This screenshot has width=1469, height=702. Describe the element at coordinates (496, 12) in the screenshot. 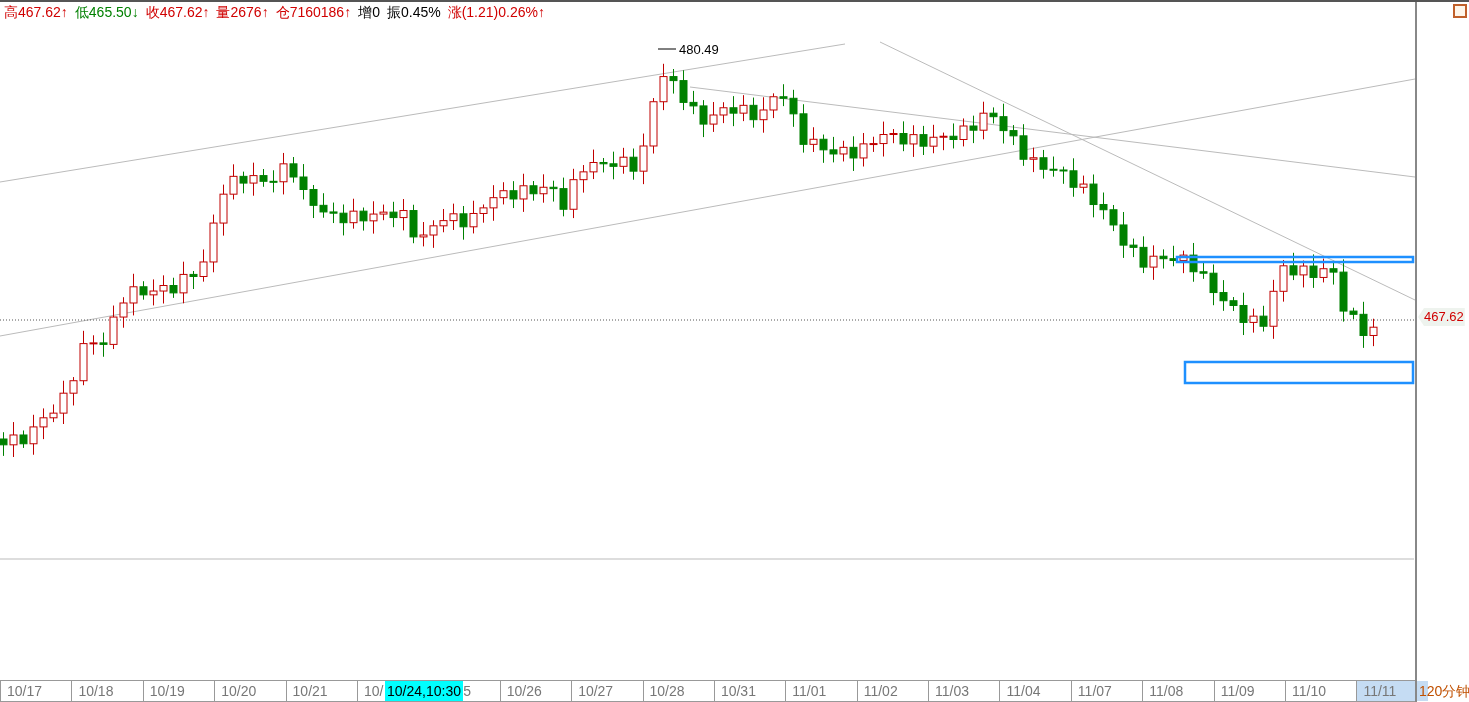

I see `quote-value: 涨(1.21)0.26%↑` at that location.